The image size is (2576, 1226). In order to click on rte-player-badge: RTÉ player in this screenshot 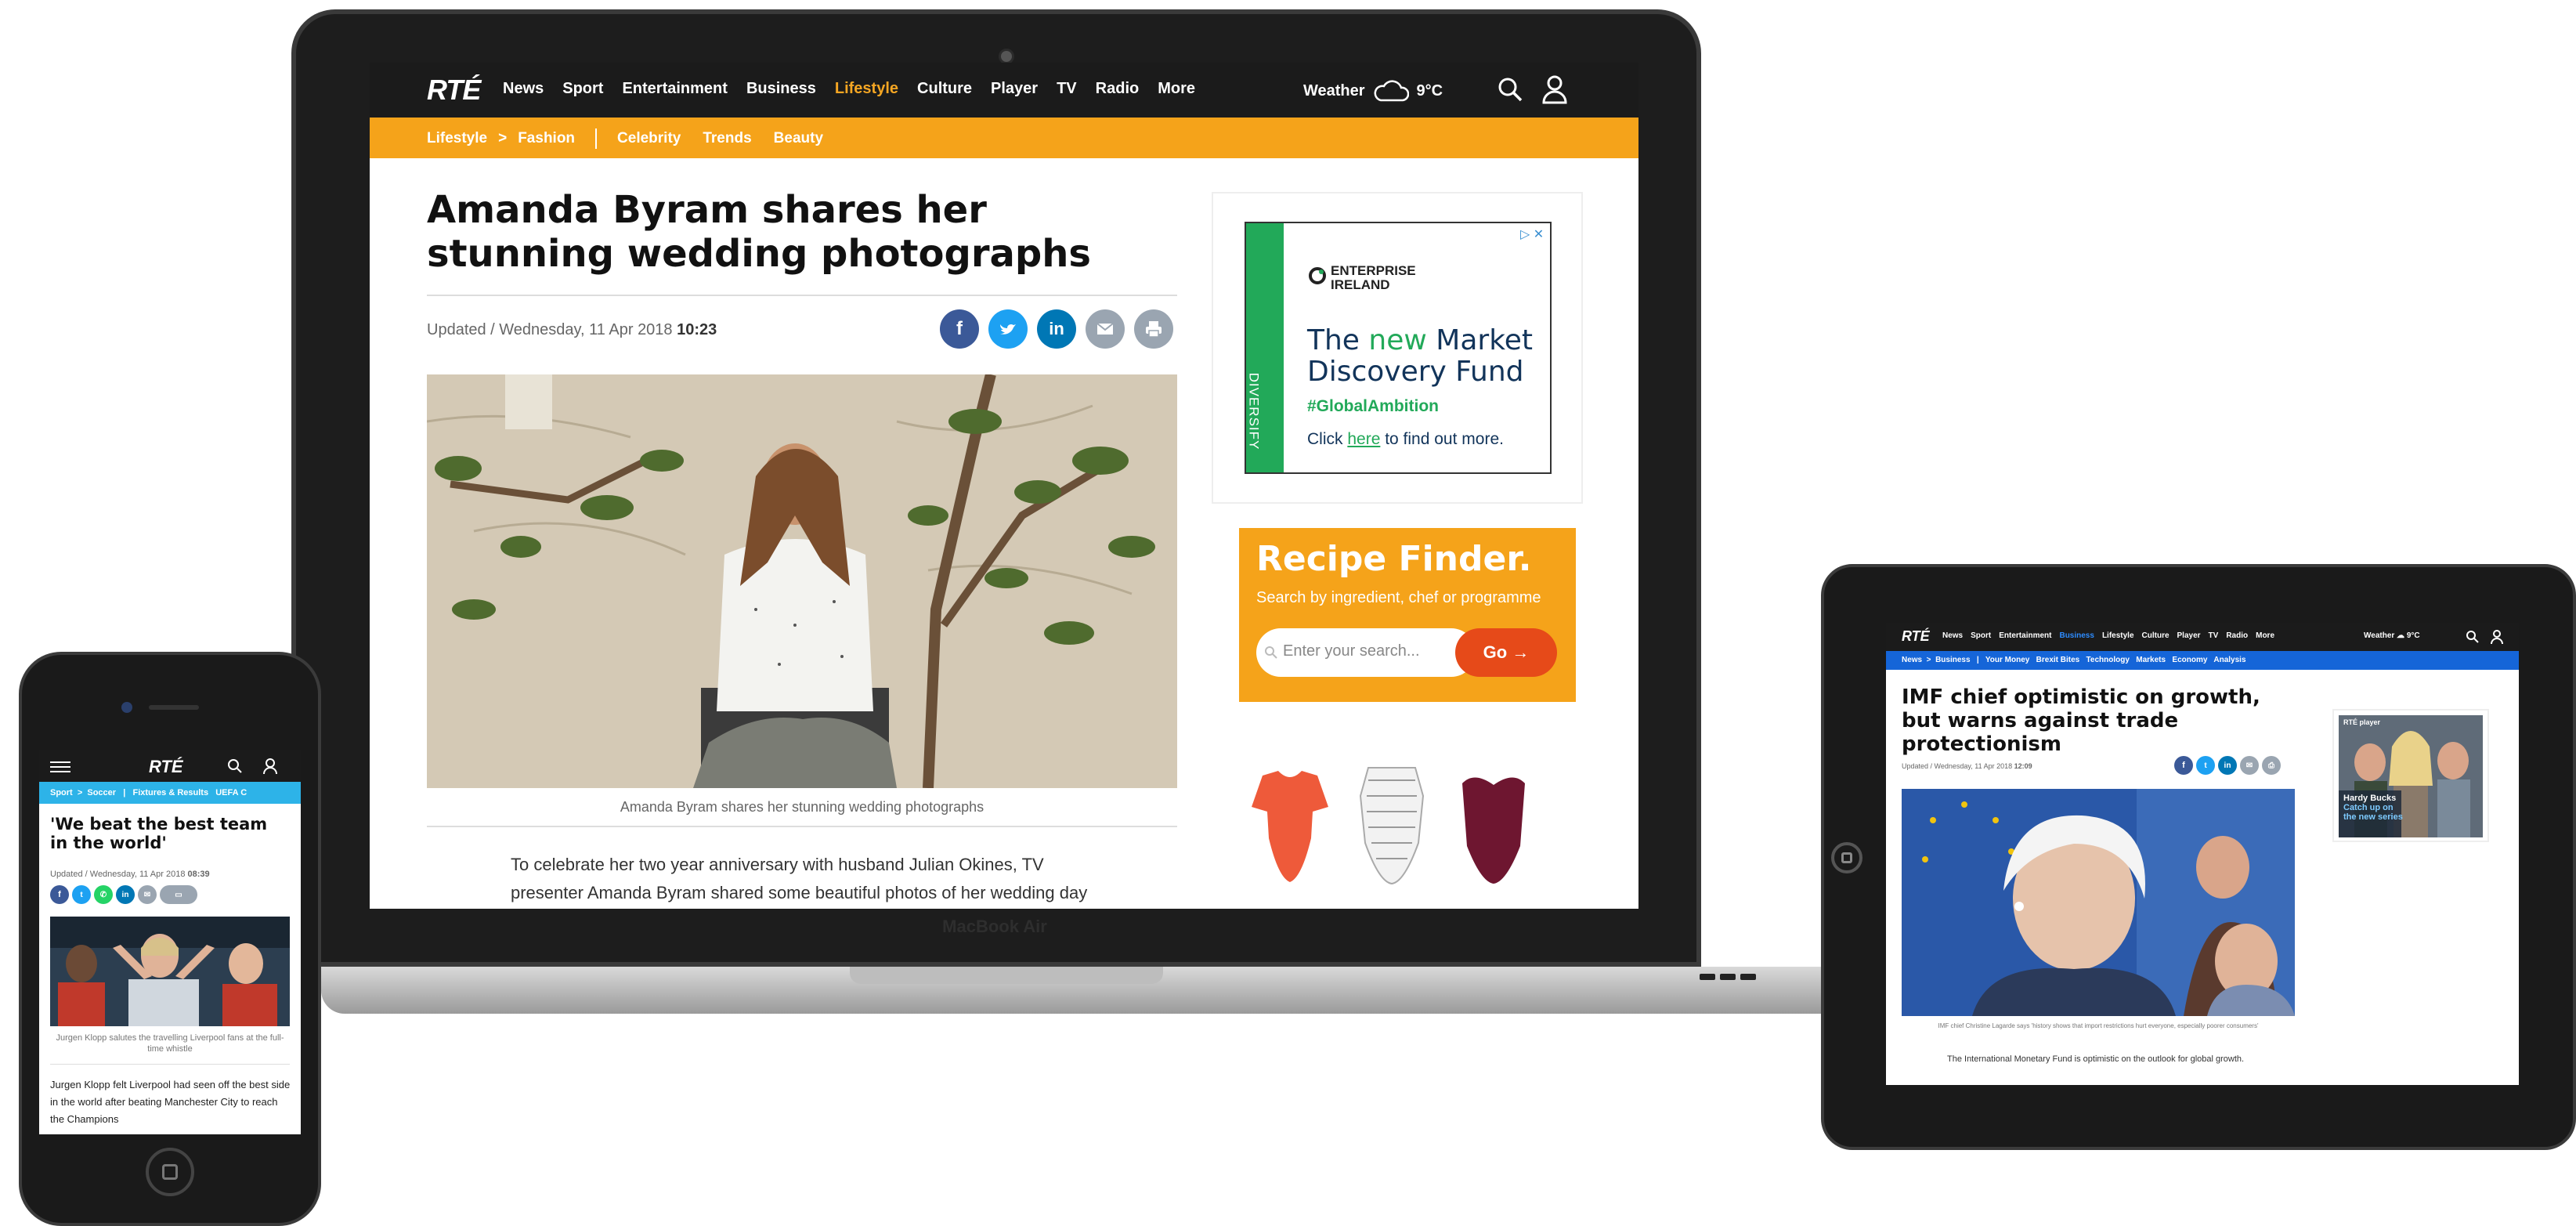, I will do `click(2362, 722)`.